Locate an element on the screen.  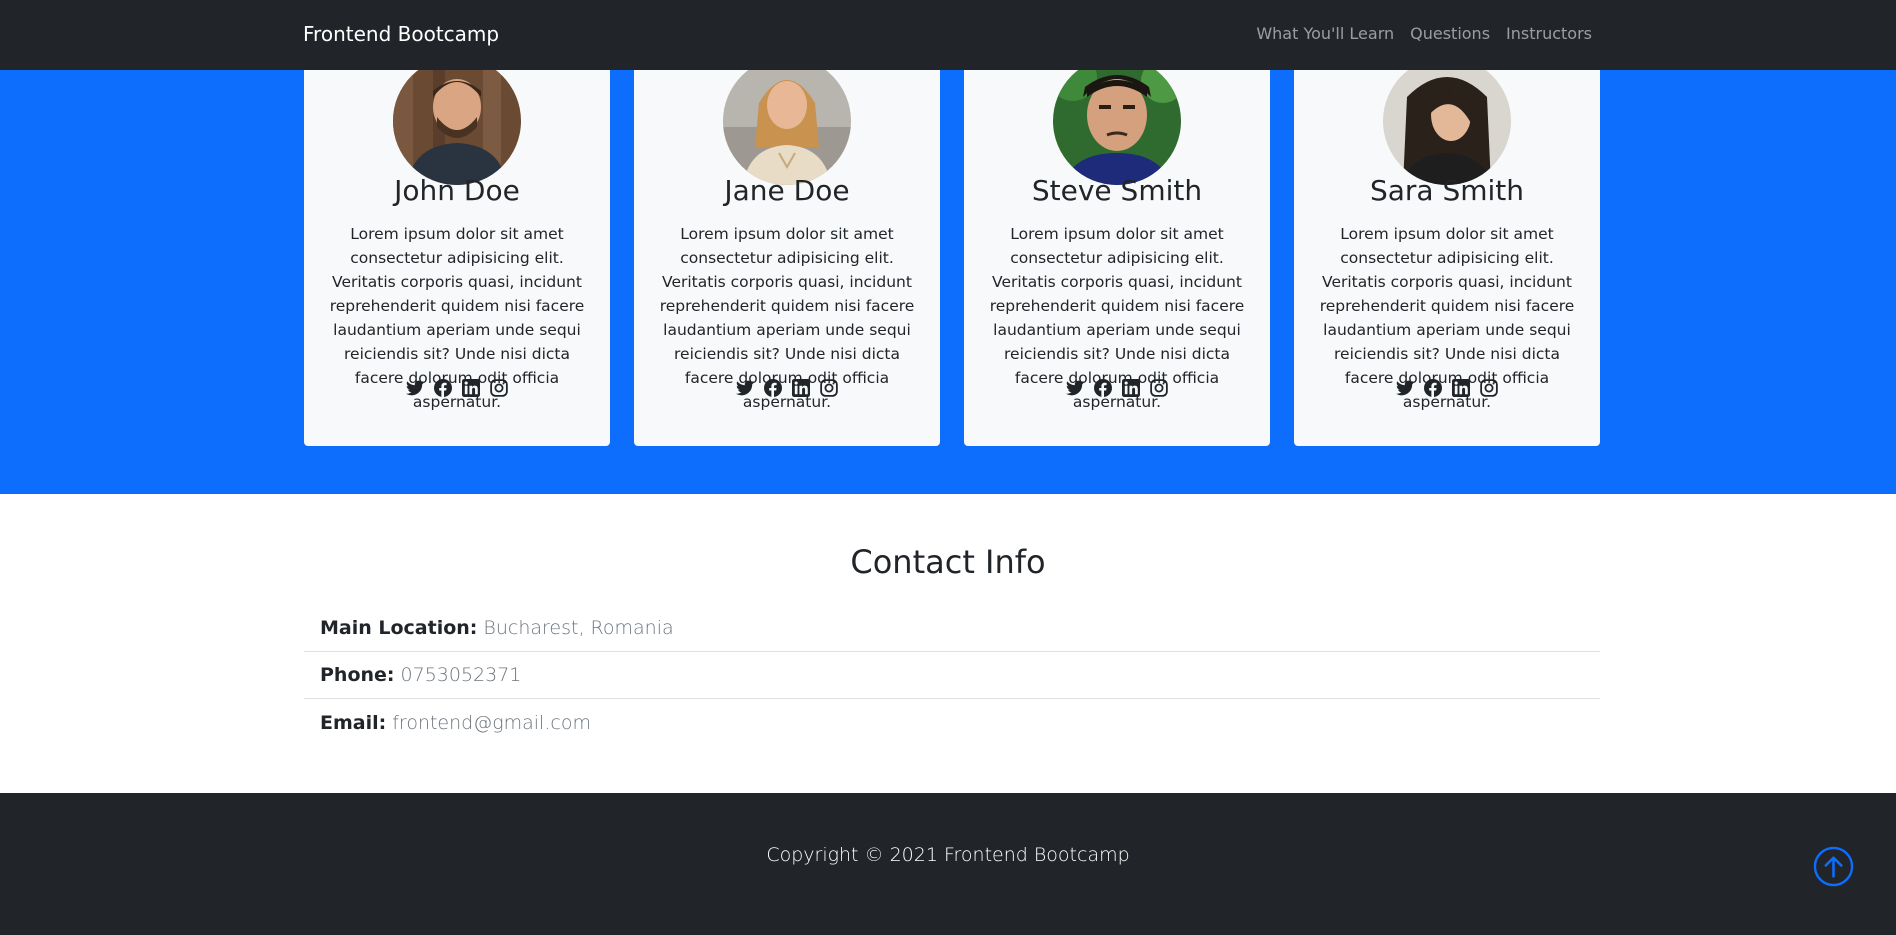
contact-label: Email: is located at coordinates (353, 722).